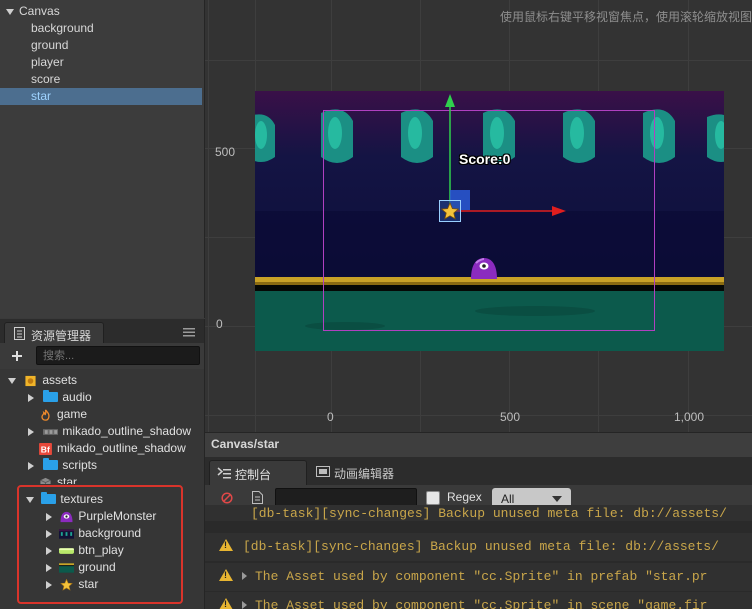  I want to click on tab-label: 控制台, so click(253, 475).